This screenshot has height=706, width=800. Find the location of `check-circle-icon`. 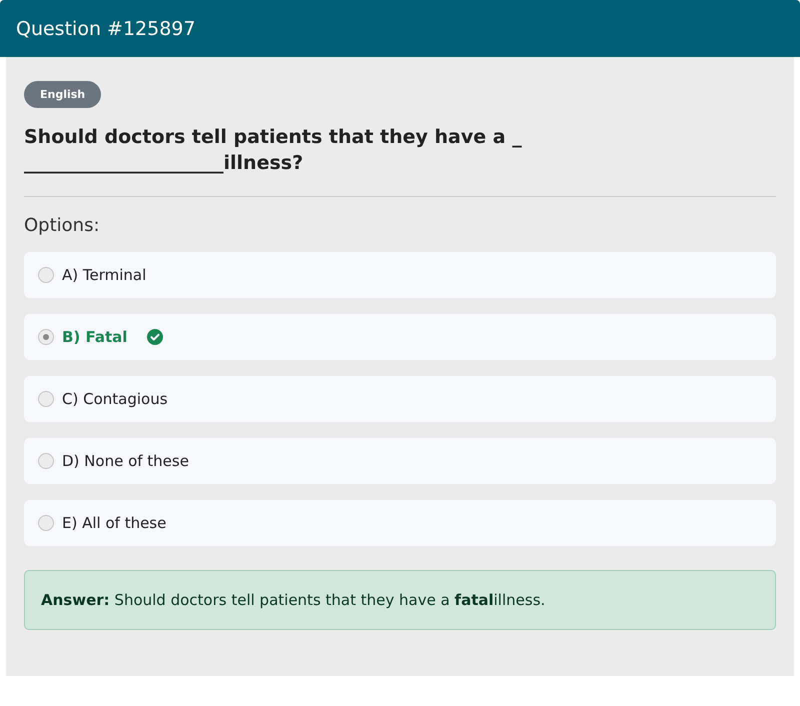

check-circle-icon is located at coordinates (155, 337).